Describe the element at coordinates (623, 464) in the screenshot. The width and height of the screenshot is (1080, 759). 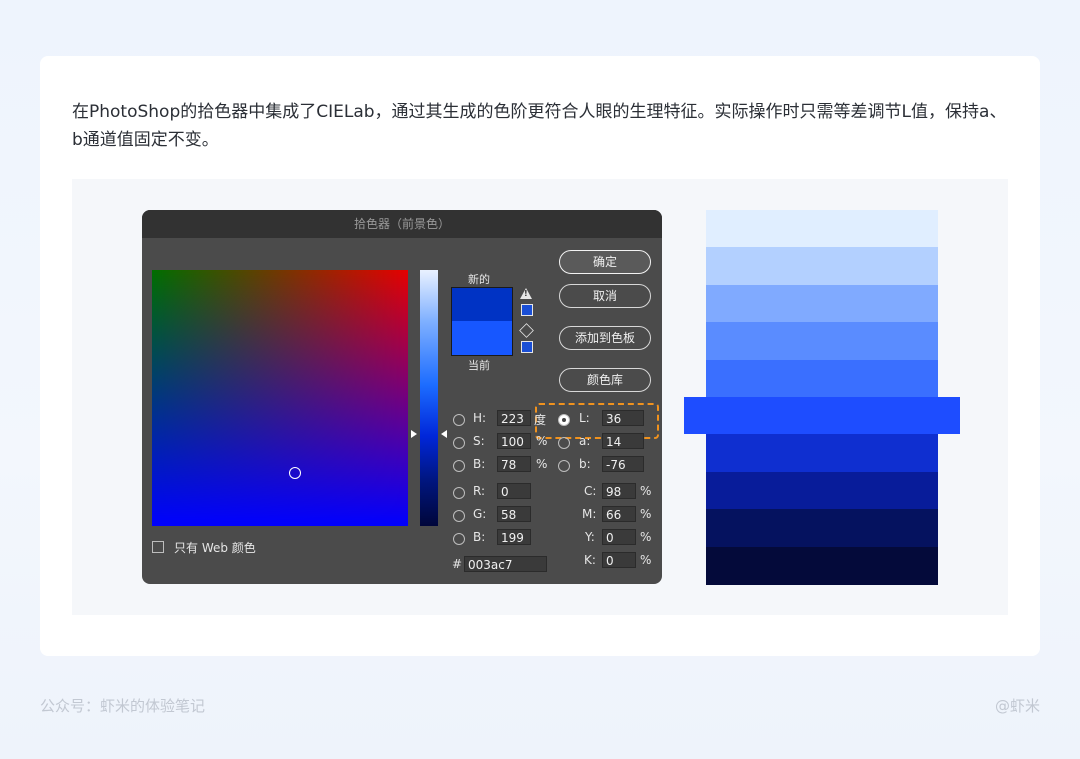
I see `lab-b-input: -76` at that location.